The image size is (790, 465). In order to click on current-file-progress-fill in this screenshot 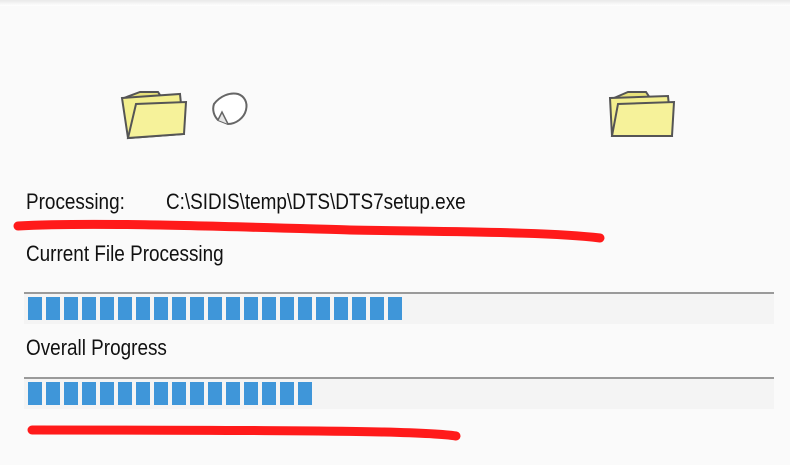, I will do `click(215, 308)`.